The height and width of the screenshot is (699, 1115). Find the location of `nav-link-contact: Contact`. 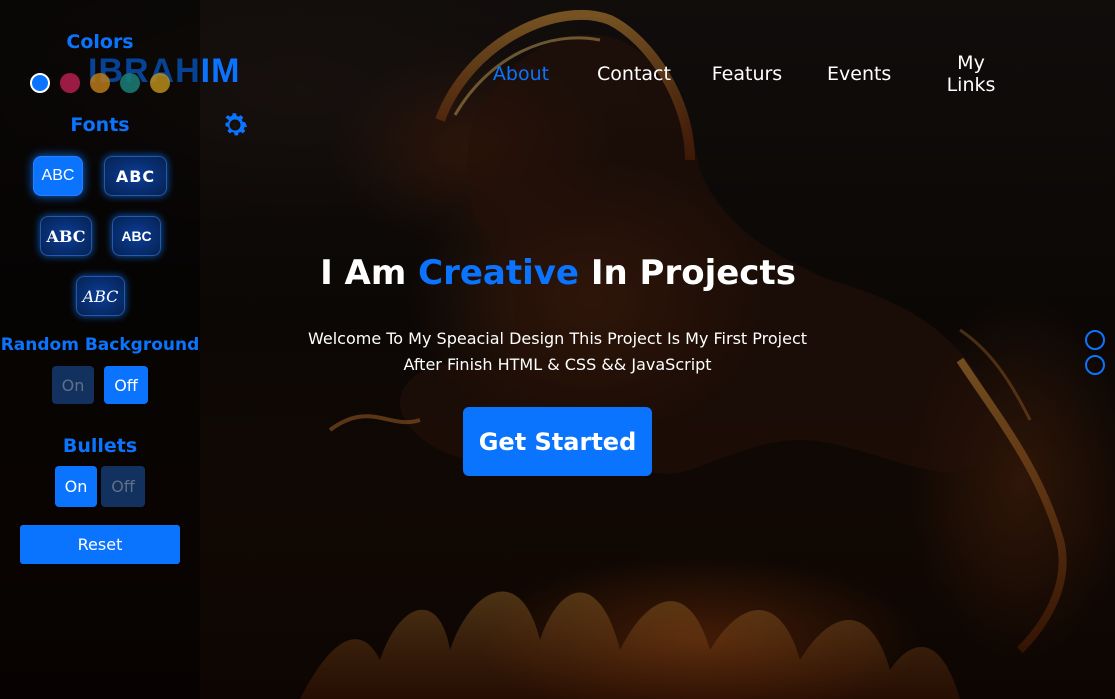

nav-link-contact: Contact is located at coordinates (634, 74).